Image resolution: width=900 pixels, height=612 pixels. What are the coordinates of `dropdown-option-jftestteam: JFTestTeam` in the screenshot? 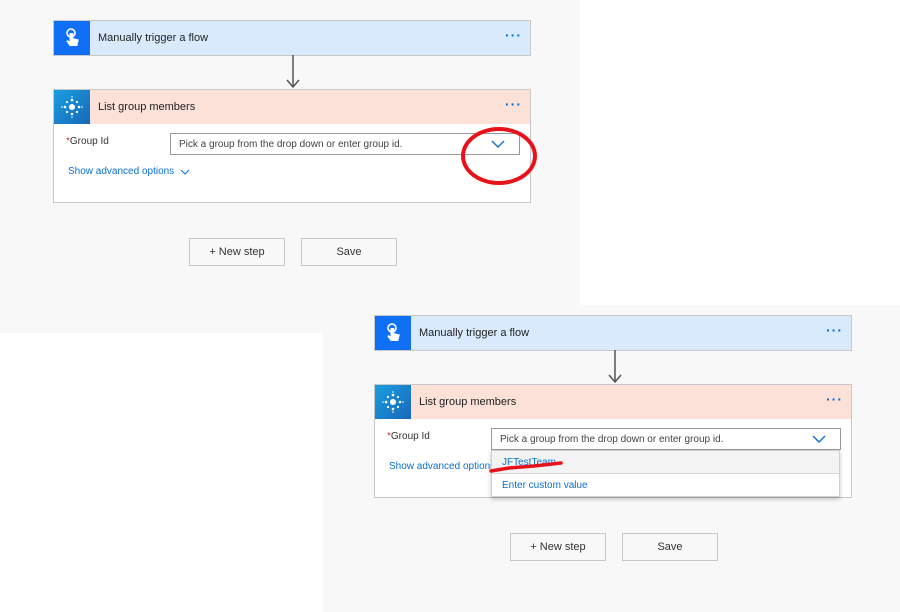 It's located at (665, 462).